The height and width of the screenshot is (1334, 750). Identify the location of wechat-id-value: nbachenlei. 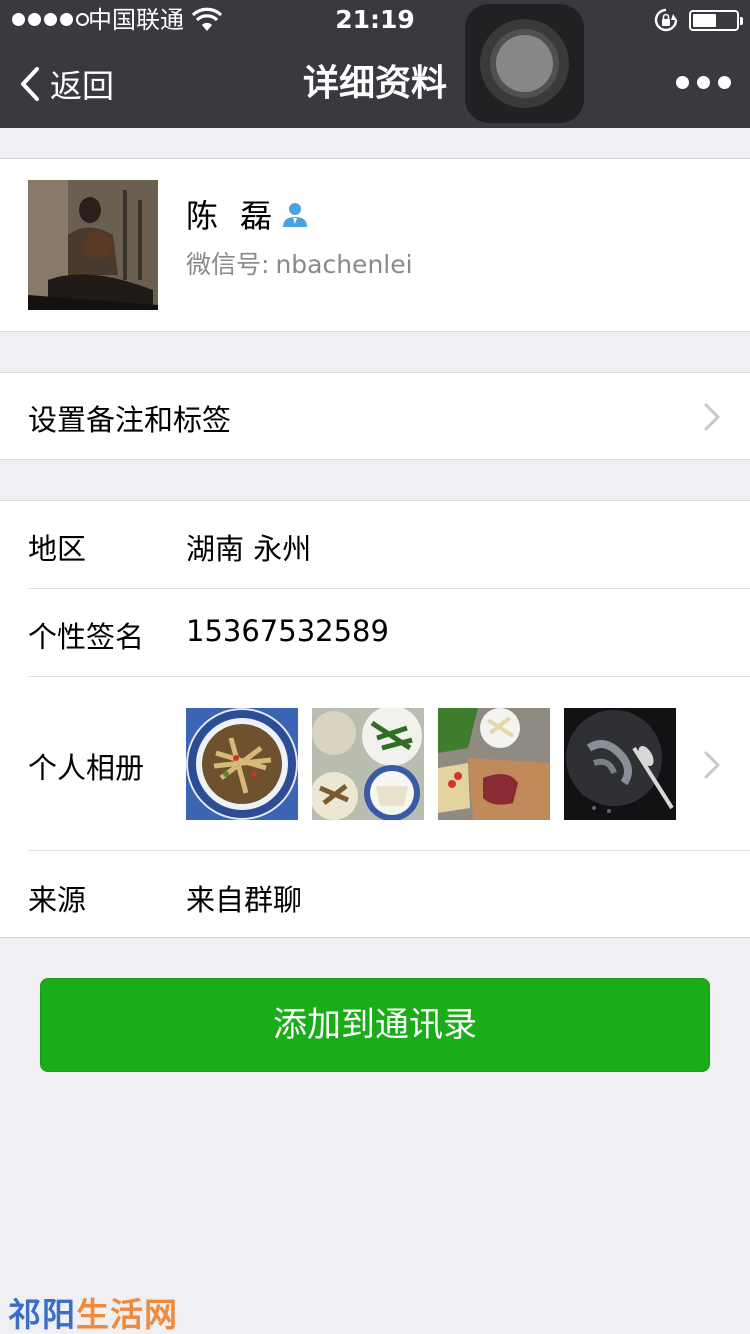
(344, 264).